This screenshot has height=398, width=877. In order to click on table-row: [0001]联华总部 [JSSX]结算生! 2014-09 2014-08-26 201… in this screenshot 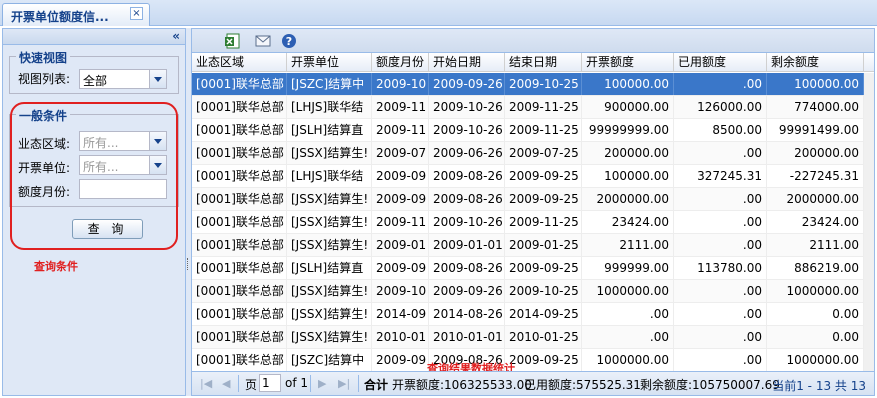, I will do `click(528, 314)`.